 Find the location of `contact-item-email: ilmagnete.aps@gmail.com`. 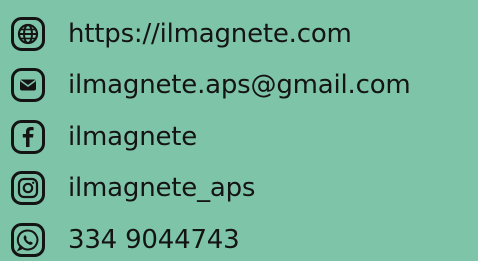

contact-item-email: ilmagnete.aps@gmail.com is located at coordinates (210, 85).